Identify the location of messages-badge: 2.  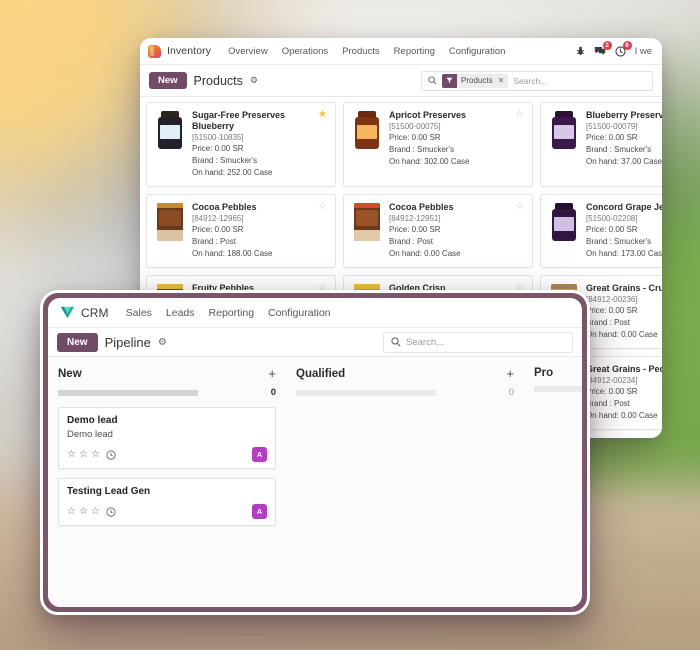
(607, 45).